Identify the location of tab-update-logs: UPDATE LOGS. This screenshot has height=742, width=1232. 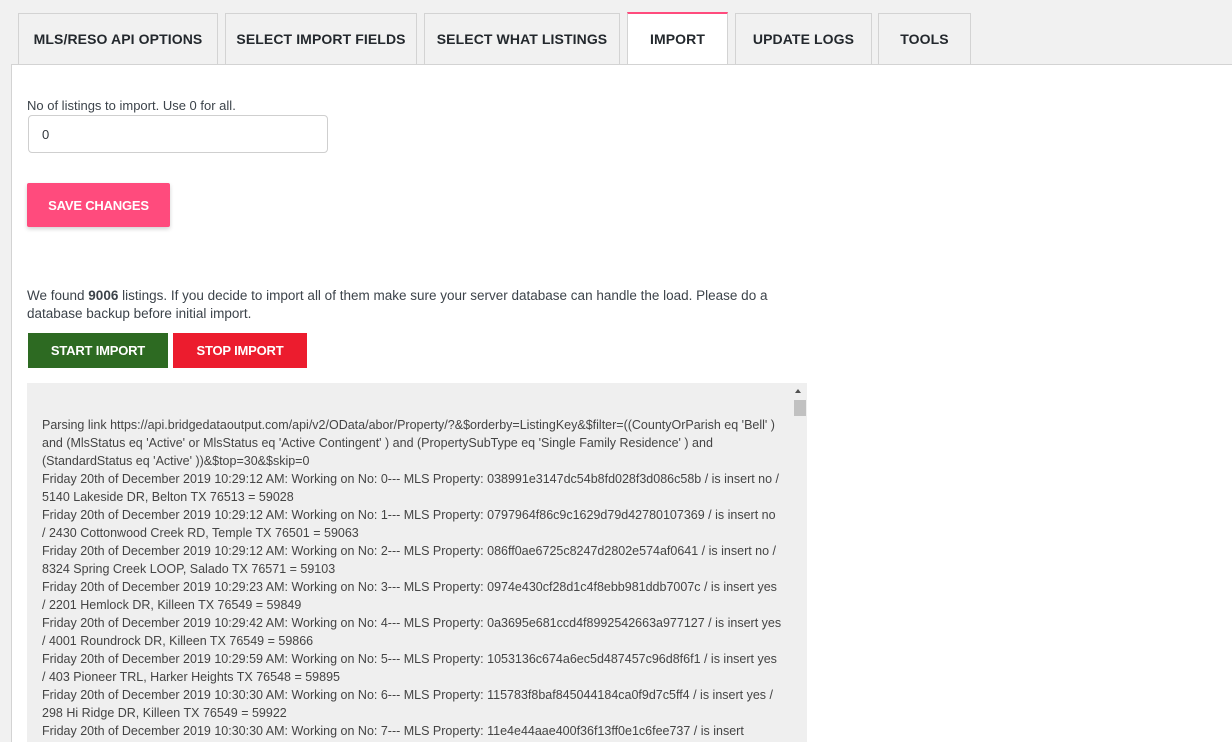
(803, 38).